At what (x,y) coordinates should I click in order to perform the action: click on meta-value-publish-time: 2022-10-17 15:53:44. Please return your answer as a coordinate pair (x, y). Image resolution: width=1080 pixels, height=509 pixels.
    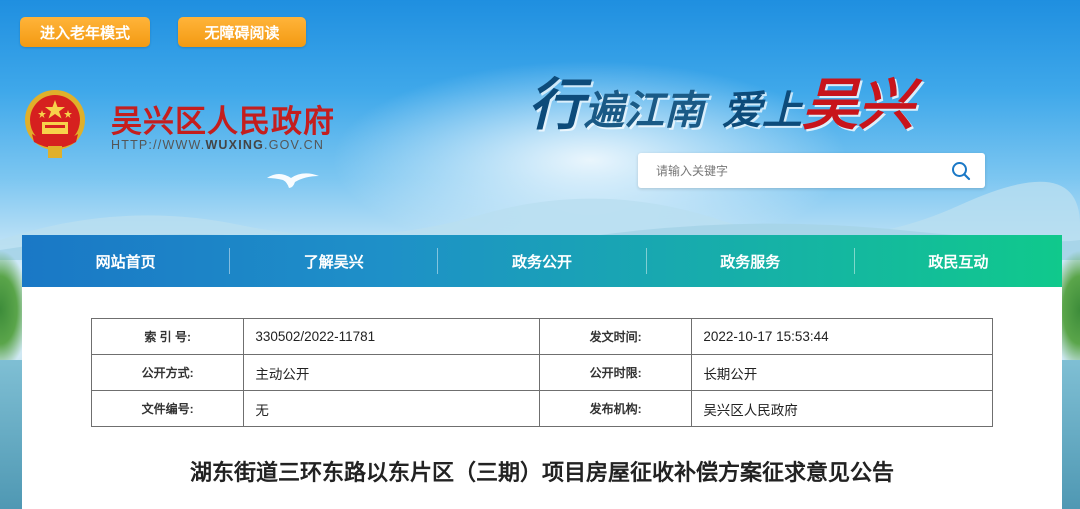
    Looking at the image, I should click on (842, 336).